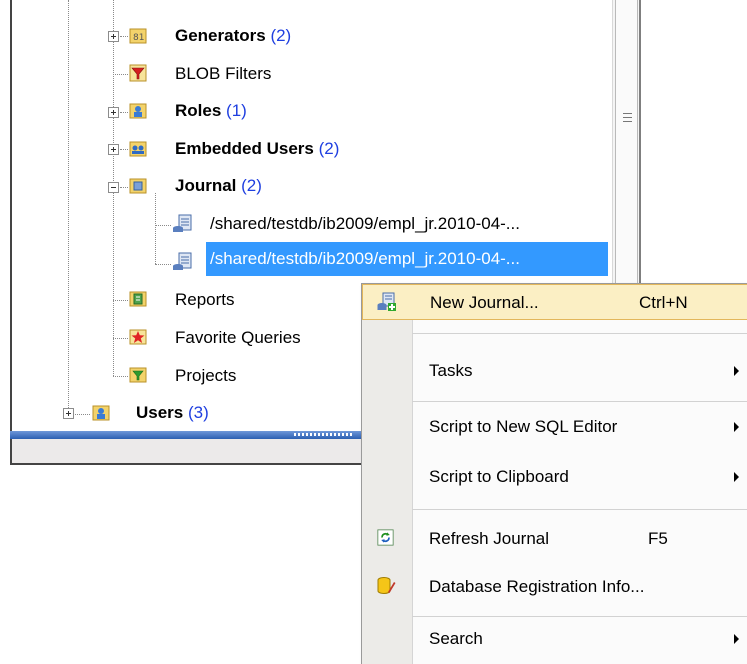 This screenshot has height=664, width=747. I want to click on menu-item-script-to-clipboard: Script to Clipboard, so click(554, 477).